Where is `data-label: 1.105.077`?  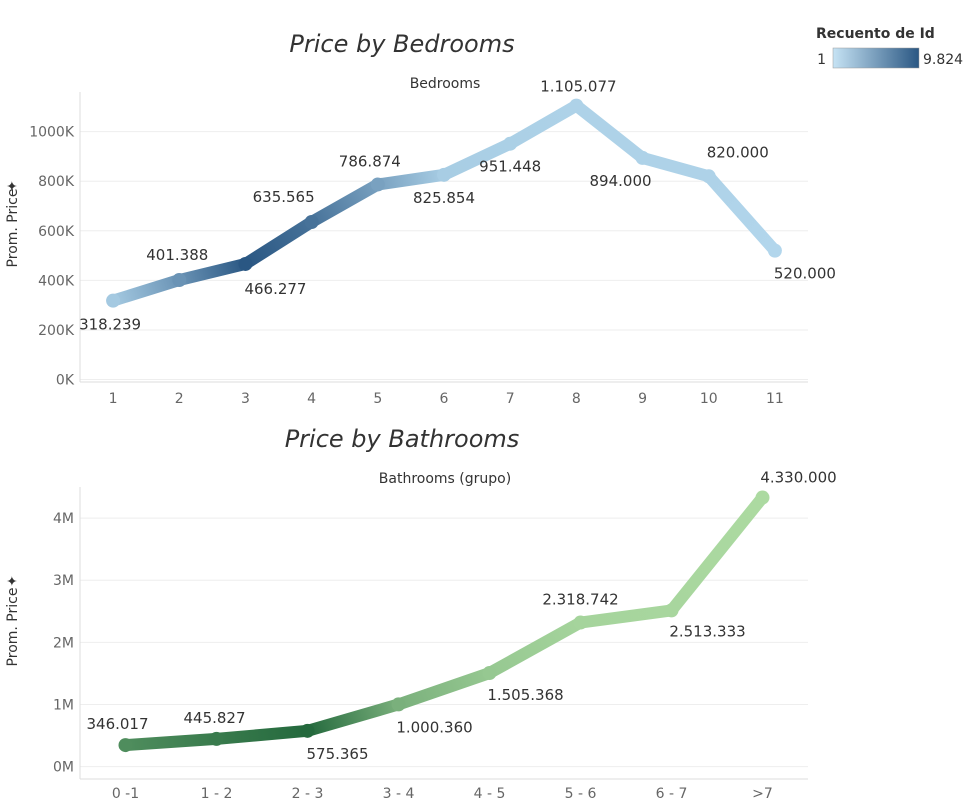 data-label: 1.105.077 is located at coordinates (578, 87).